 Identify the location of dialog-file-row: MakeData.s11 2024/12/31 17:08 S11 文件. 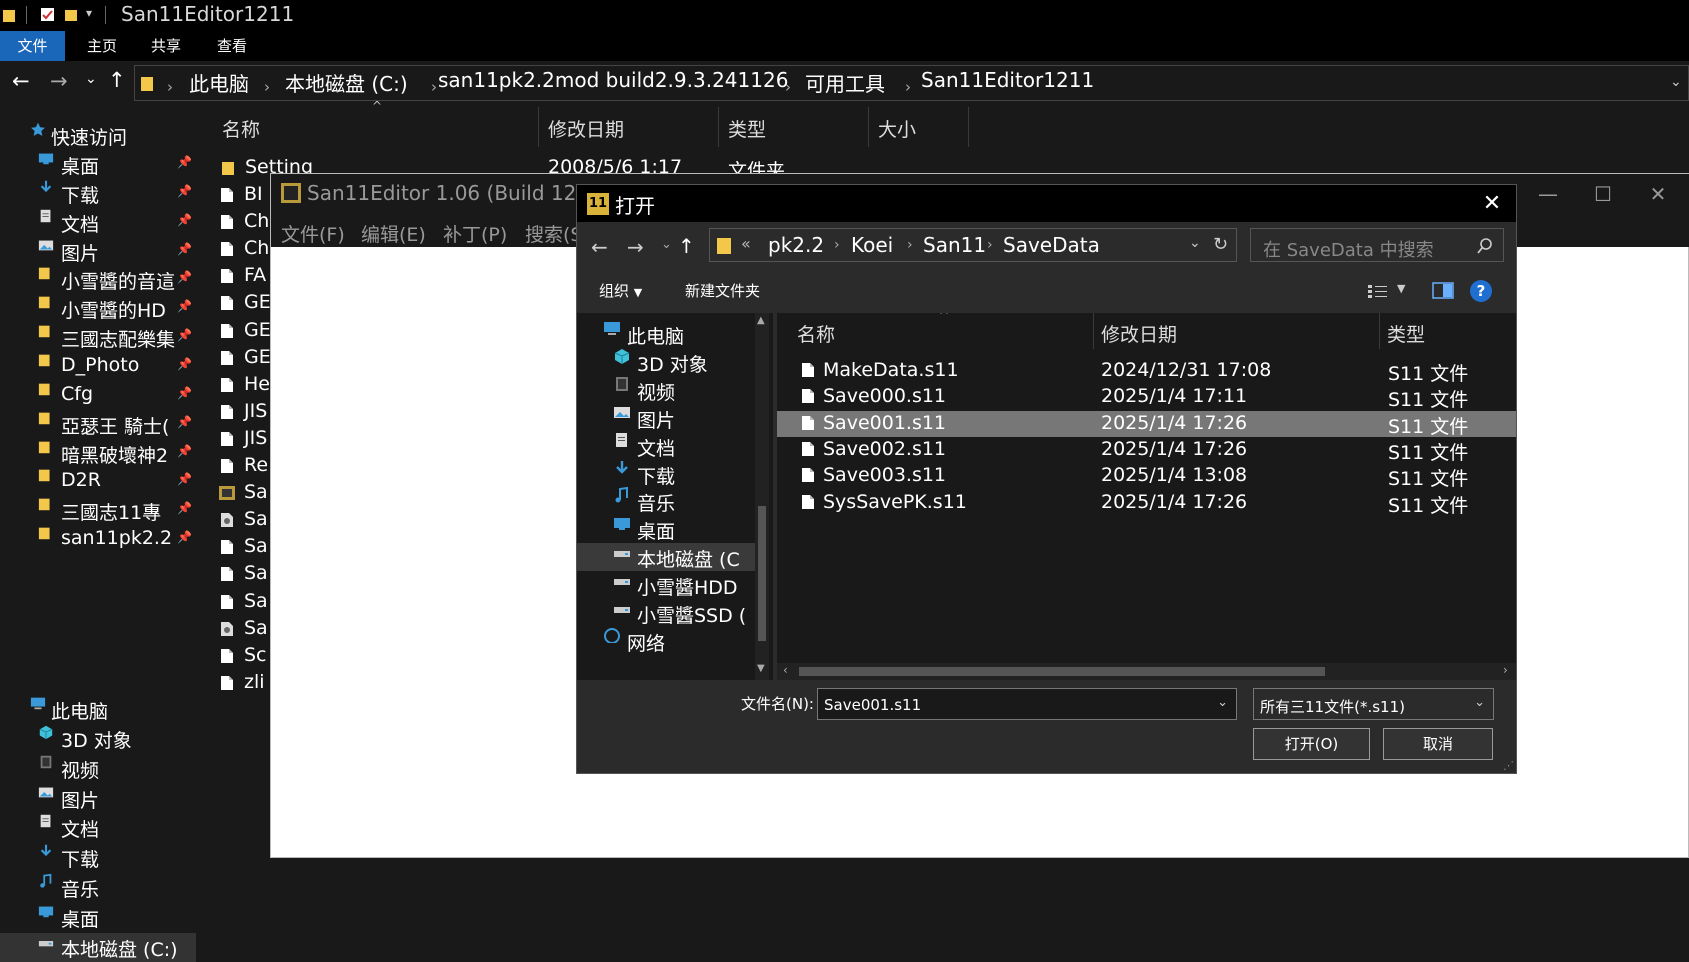
(1146, 371).